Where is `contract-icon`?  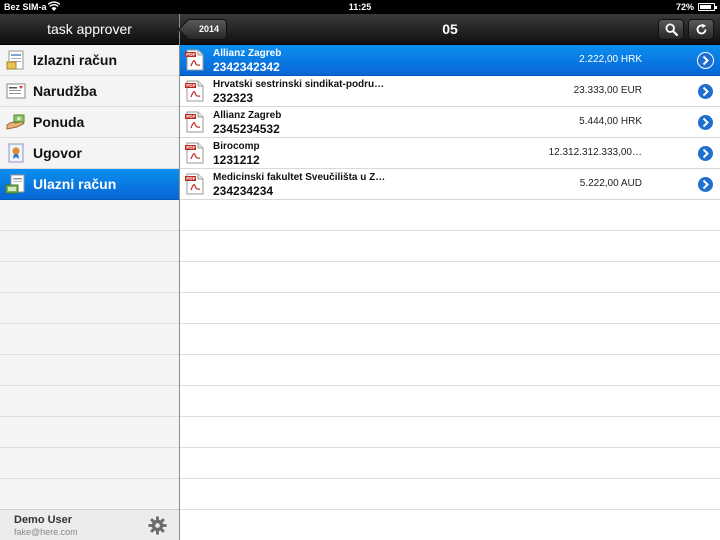 contract-icon is located at coordinates (16, 153).